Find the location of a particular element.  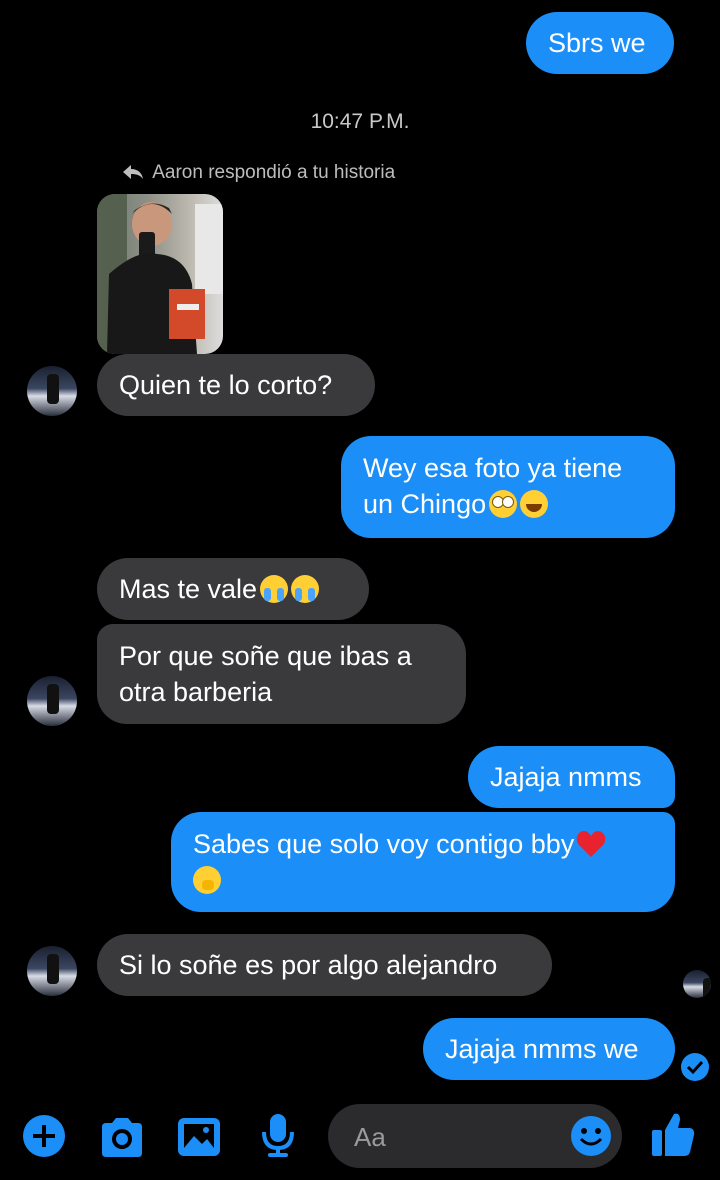

outgoing-message: Jajaja nmms we is located at coordinates (549, 1049).